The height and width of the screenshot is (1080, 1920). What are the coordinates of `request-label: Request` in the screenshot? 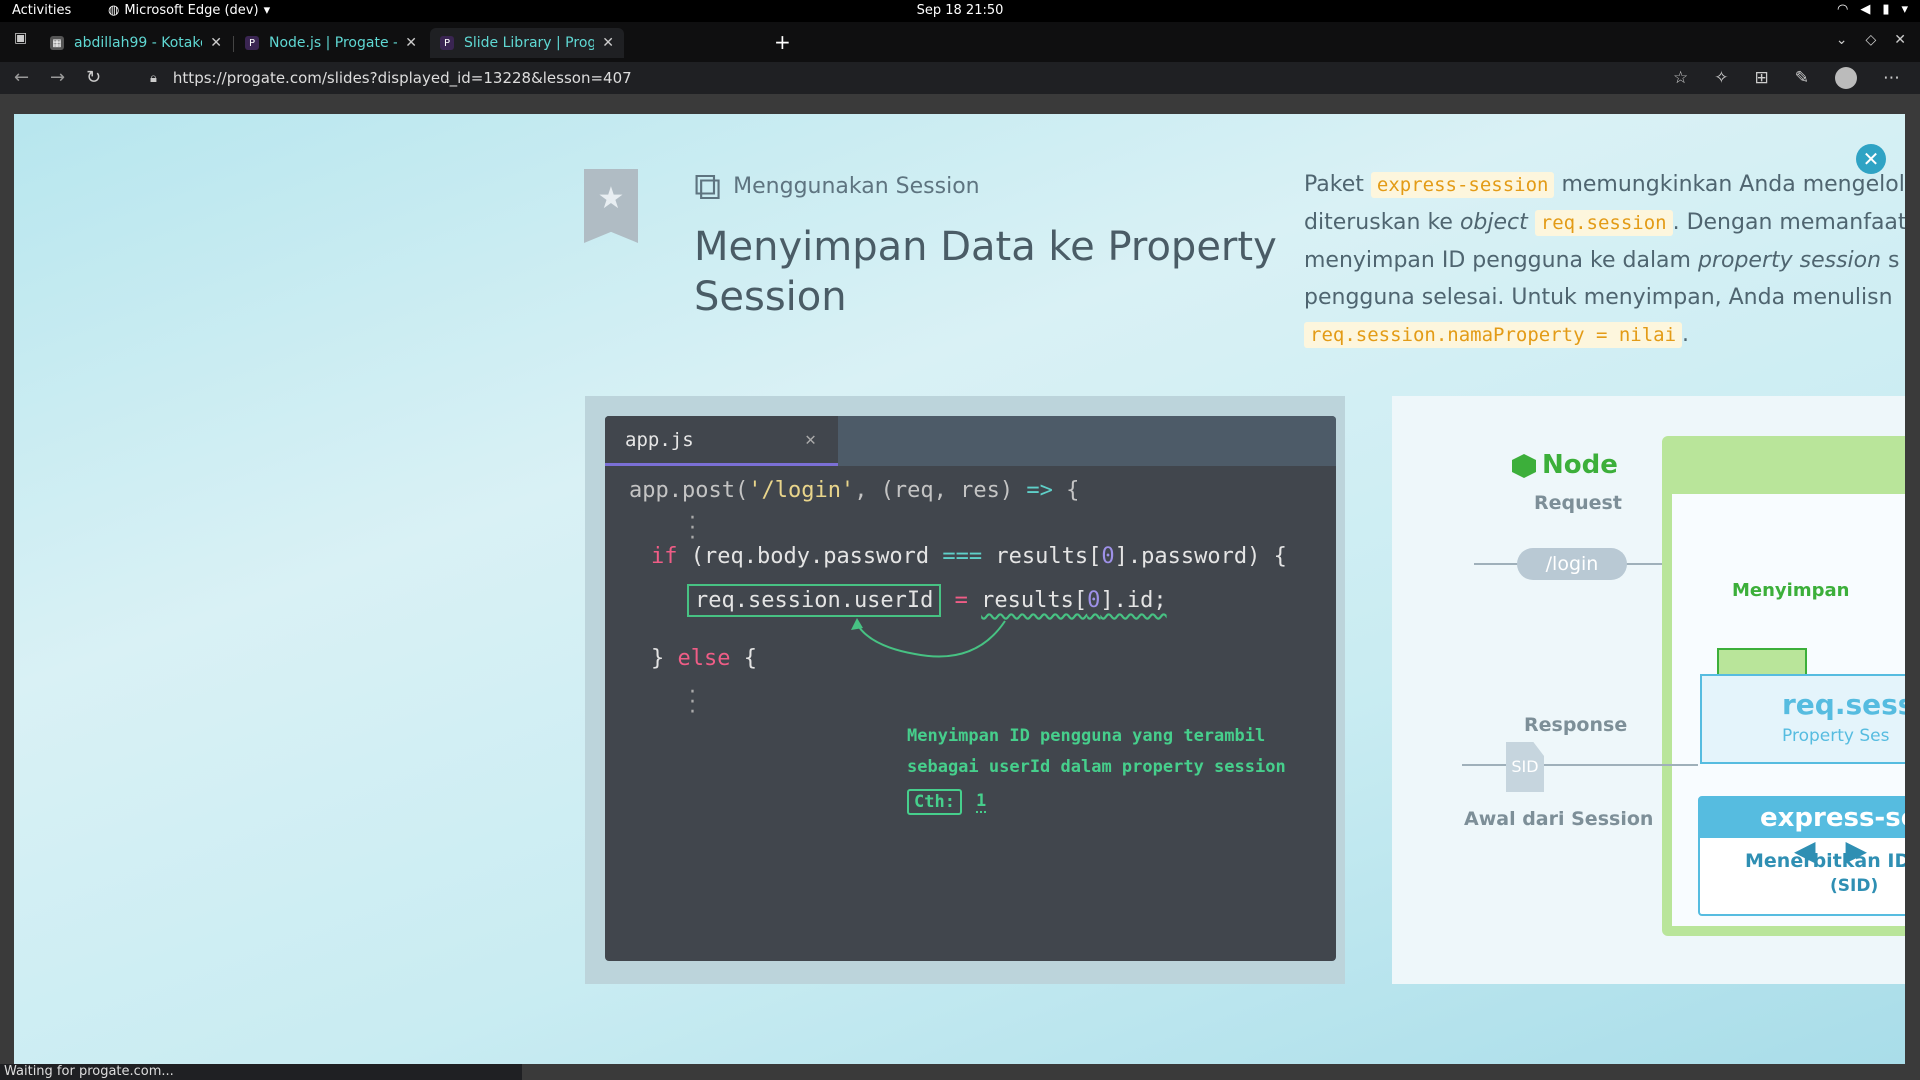 It's located at (1578, 503).